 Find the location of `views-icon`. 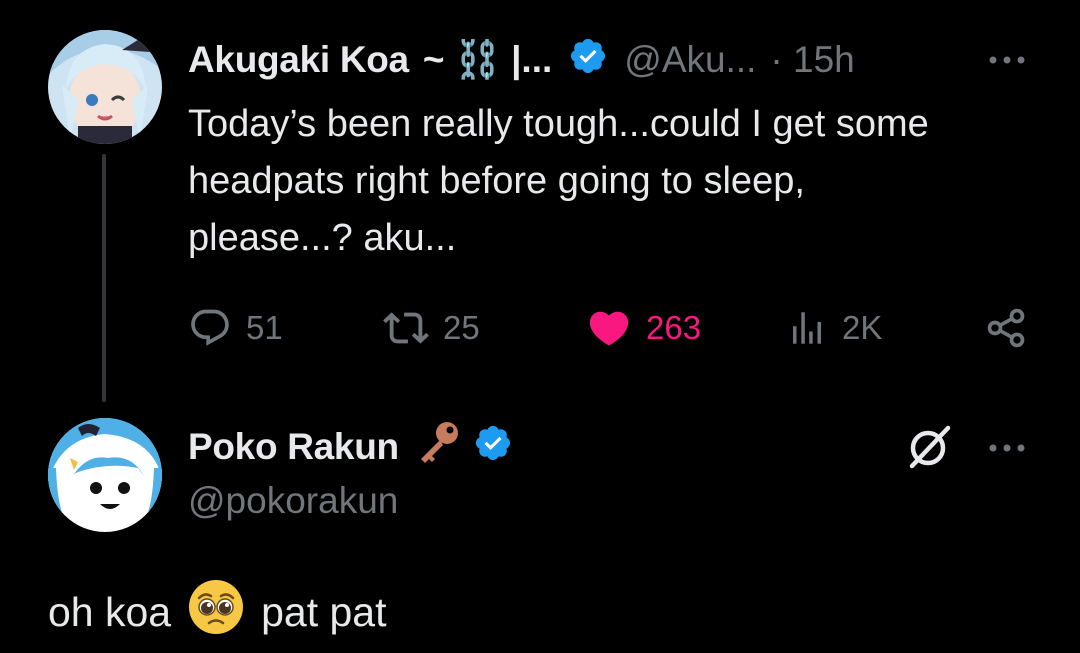

views-icon is located at coordinates (807, 328).